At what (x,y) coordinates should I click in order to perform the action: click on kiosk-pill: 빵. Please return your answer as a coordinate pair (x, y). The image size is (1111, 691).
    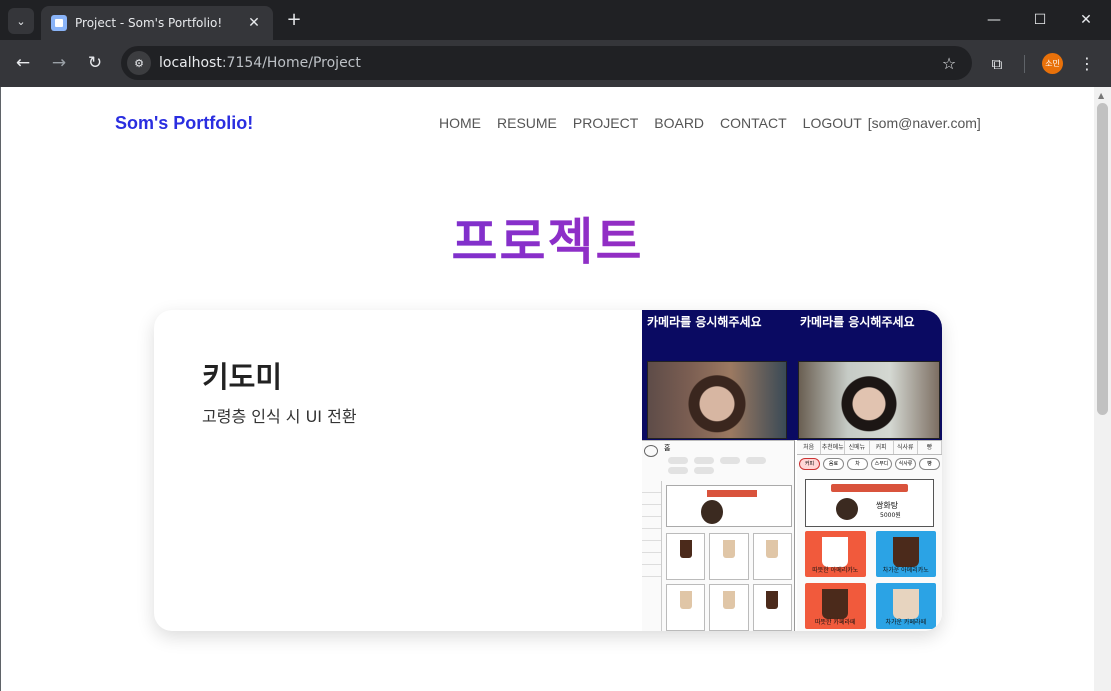
    Looking at the image, I should click on (929, 464).